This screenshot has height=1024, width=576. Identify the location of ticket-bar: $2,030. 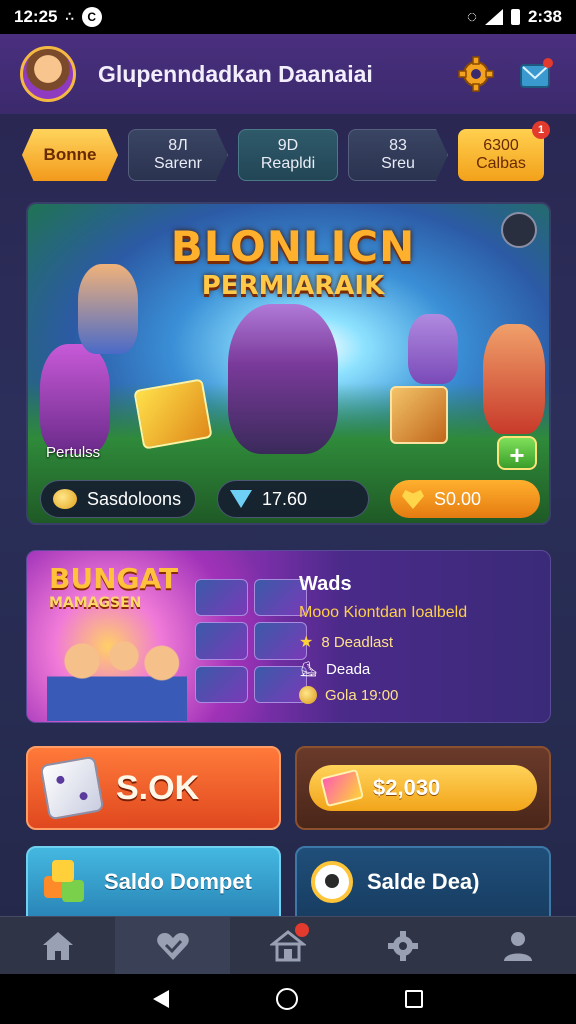
(423, 788).